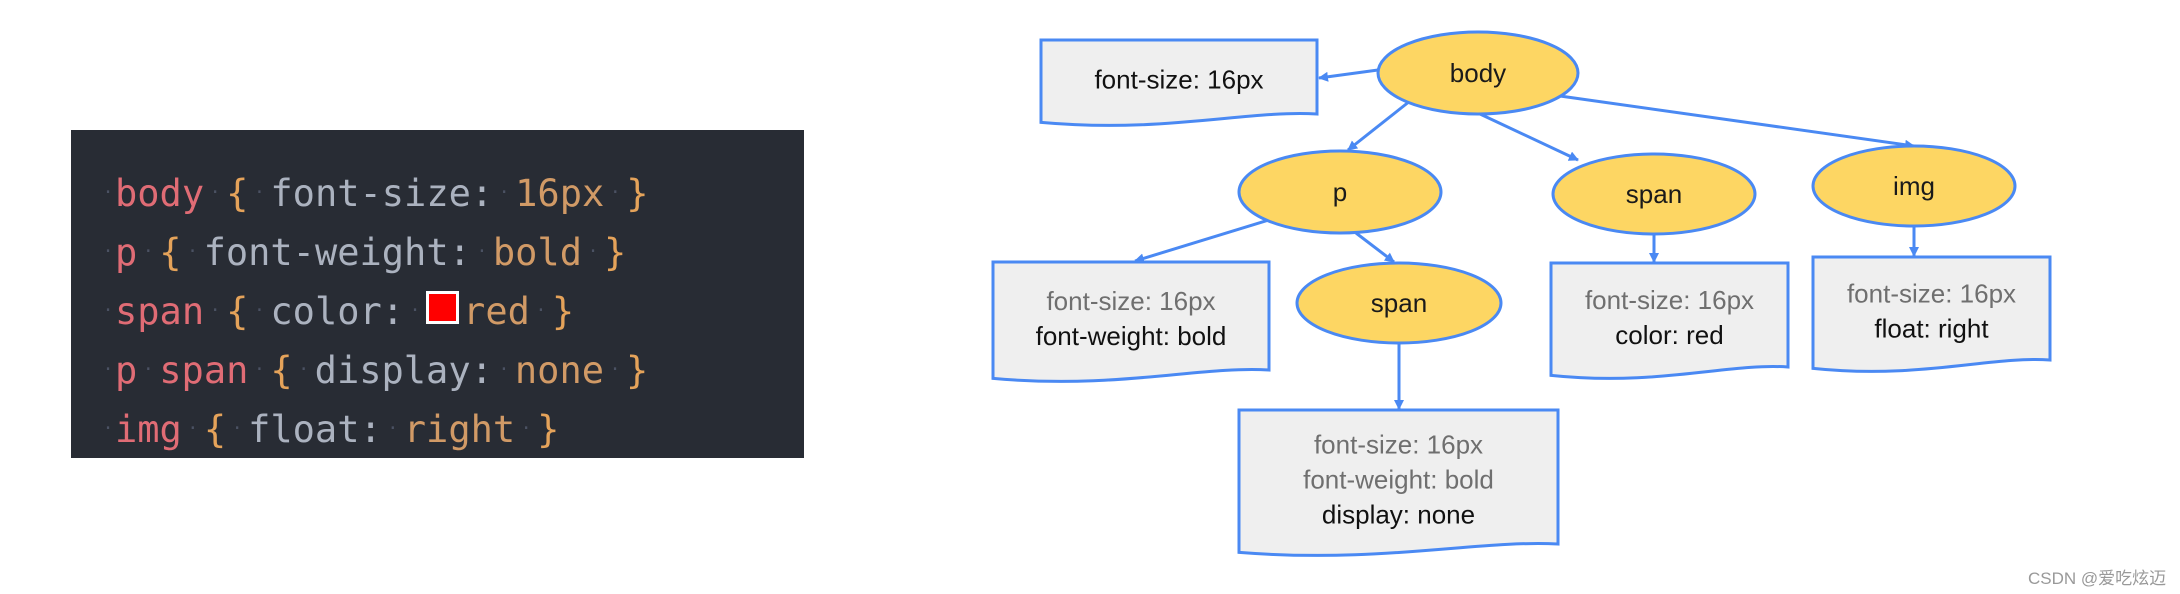 The image size is (2180, 594). I want to click on node-label: img, so click(1914, 186).